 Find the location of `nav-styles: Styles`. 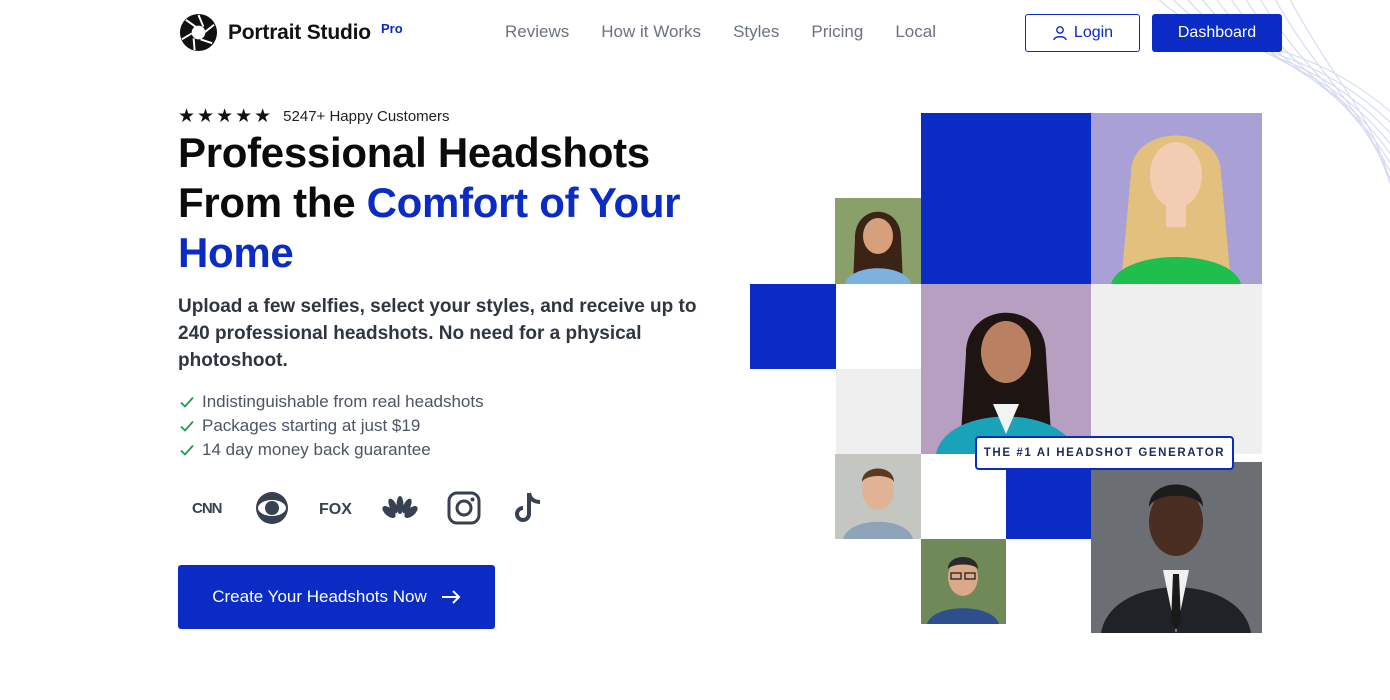

nav-styles: Styles is located at coordinates (756, 32).